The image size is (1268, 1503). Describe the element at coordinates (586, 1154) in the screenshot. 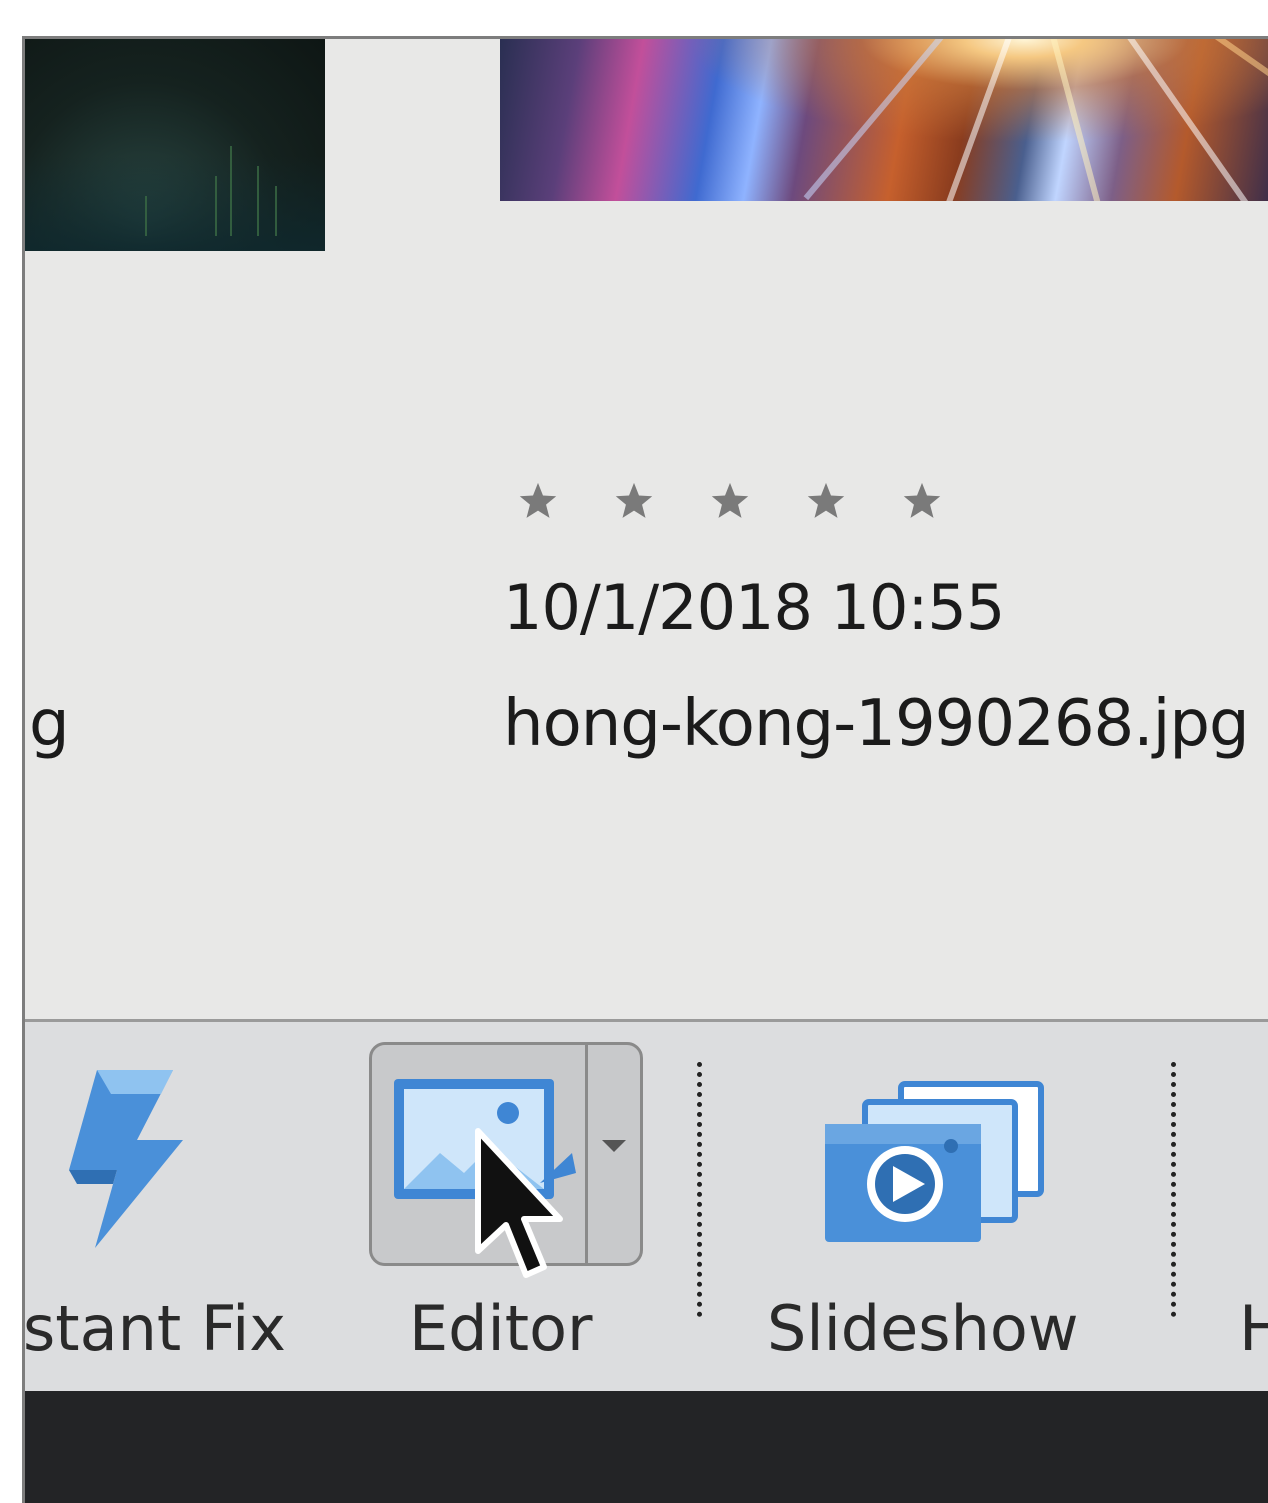

I see `editor-button-divider` at that location.